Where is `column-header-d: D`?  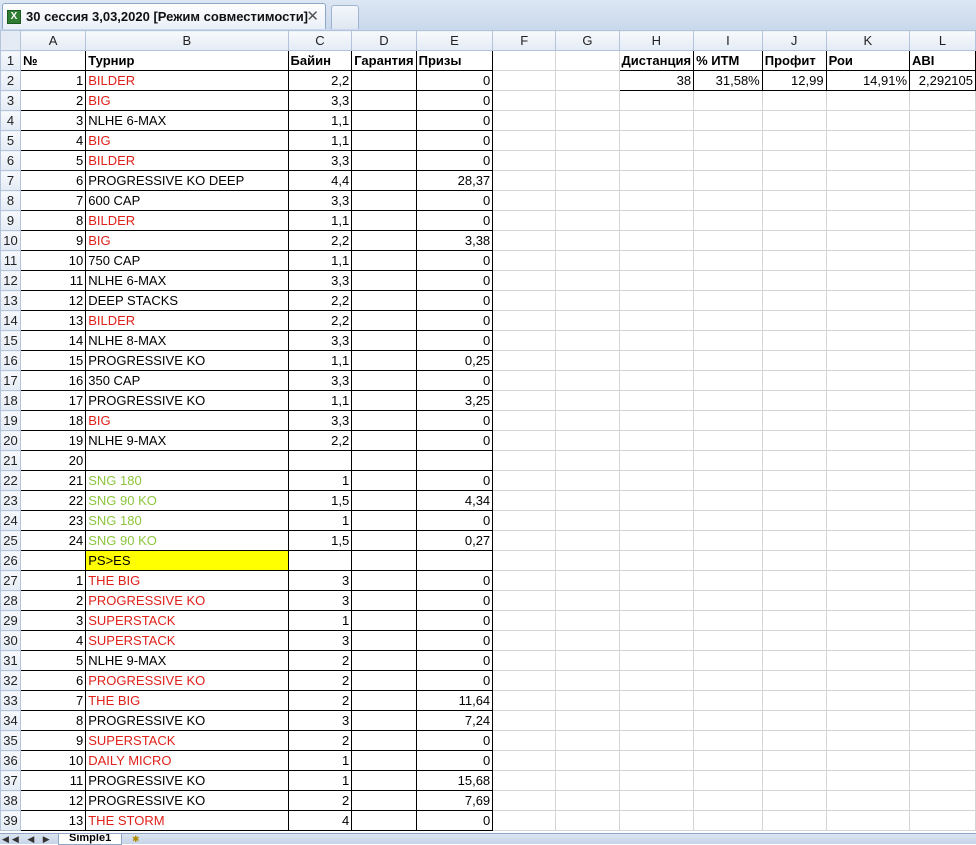
column-header-d: D is located at coordinates (384, 40).